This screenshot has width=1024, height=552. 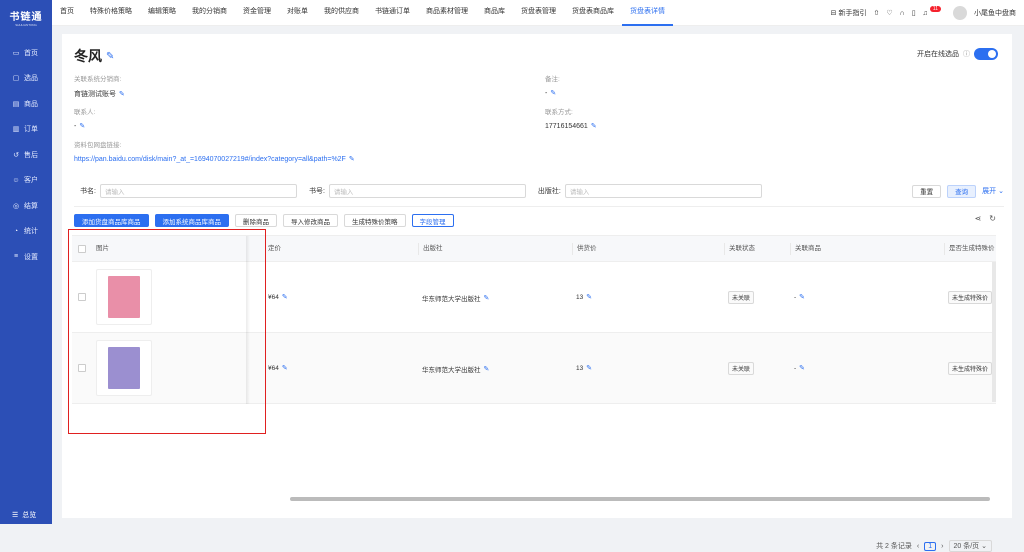 What do you see at coordinates (67, 13) in the screenshot?
I see `nav-tab: 首页` at bounding box center [67, 13].